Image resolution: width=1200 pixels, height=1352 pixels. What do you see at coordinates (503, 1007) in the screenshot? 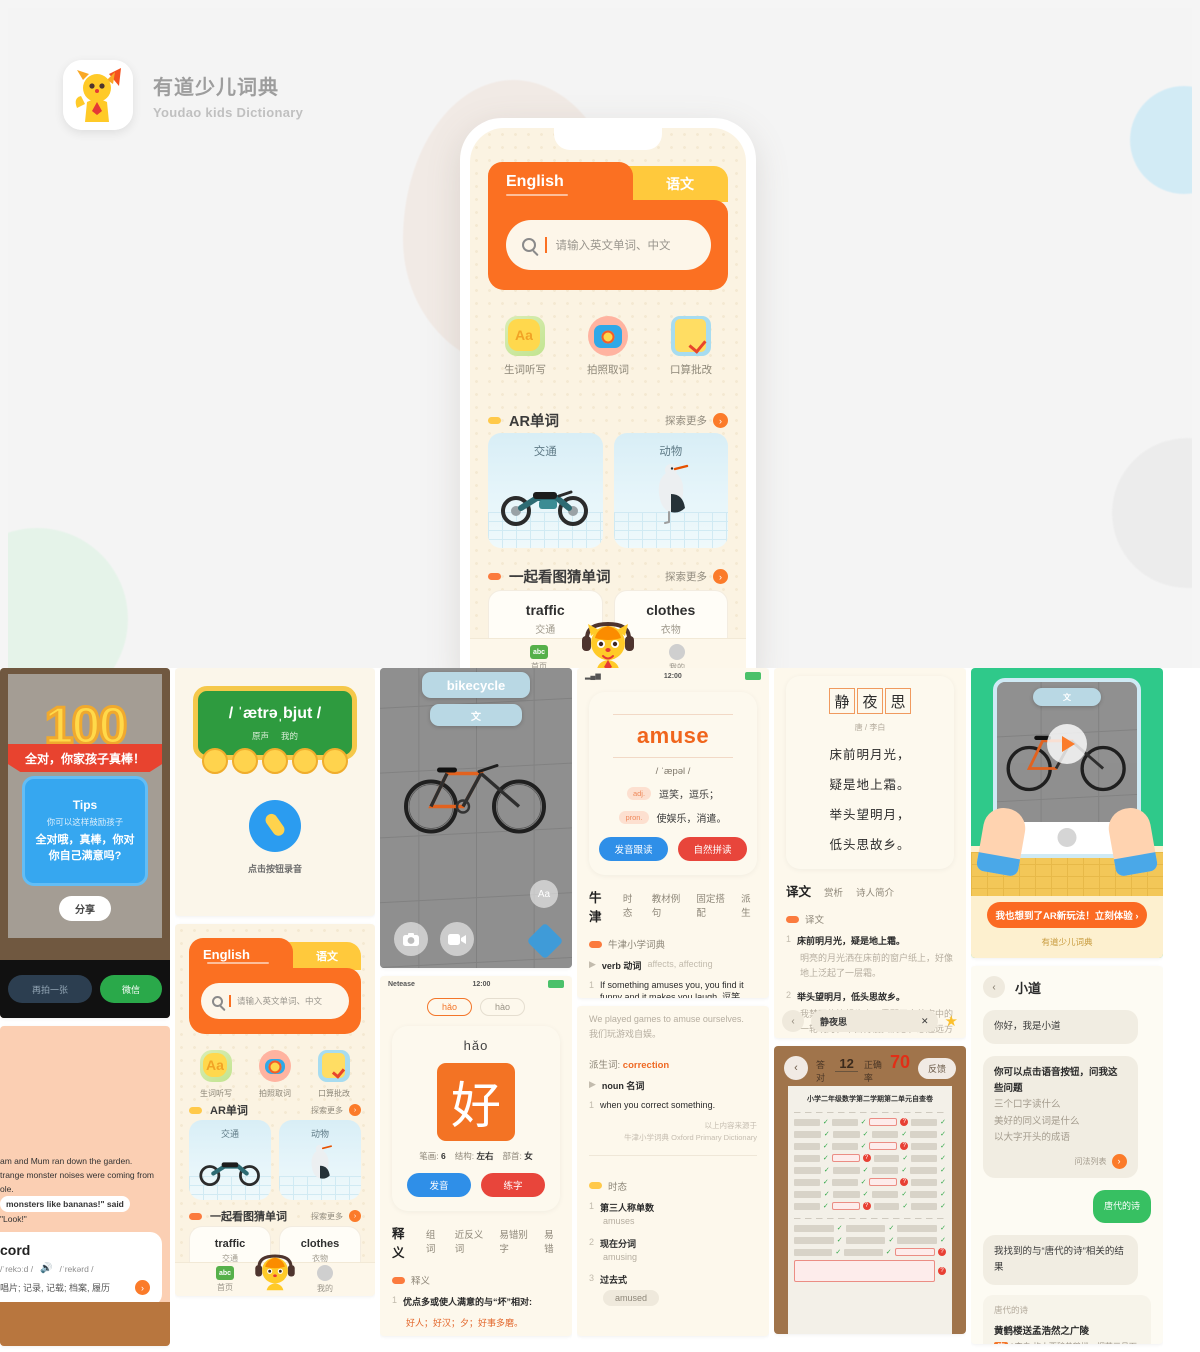
I see `pinyin-tab: hào` at bounding box center [503, 1007].